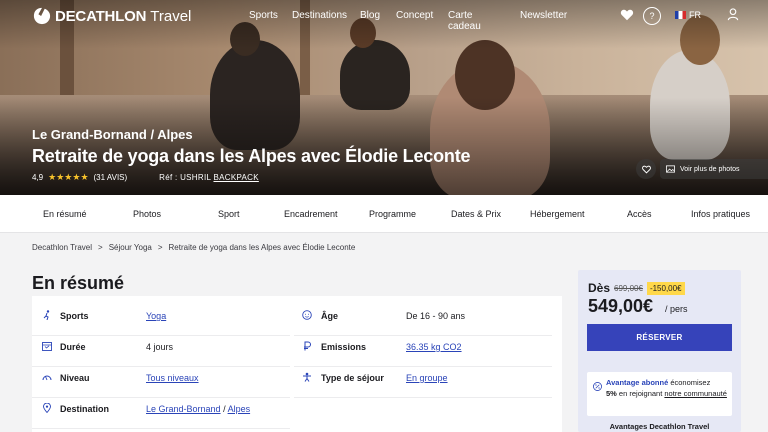 The height and width of the screenshot is (432, 768). Describe the element at coordinates (639, 214) in the screenshot. I see `tab-access: Accès` at that location.